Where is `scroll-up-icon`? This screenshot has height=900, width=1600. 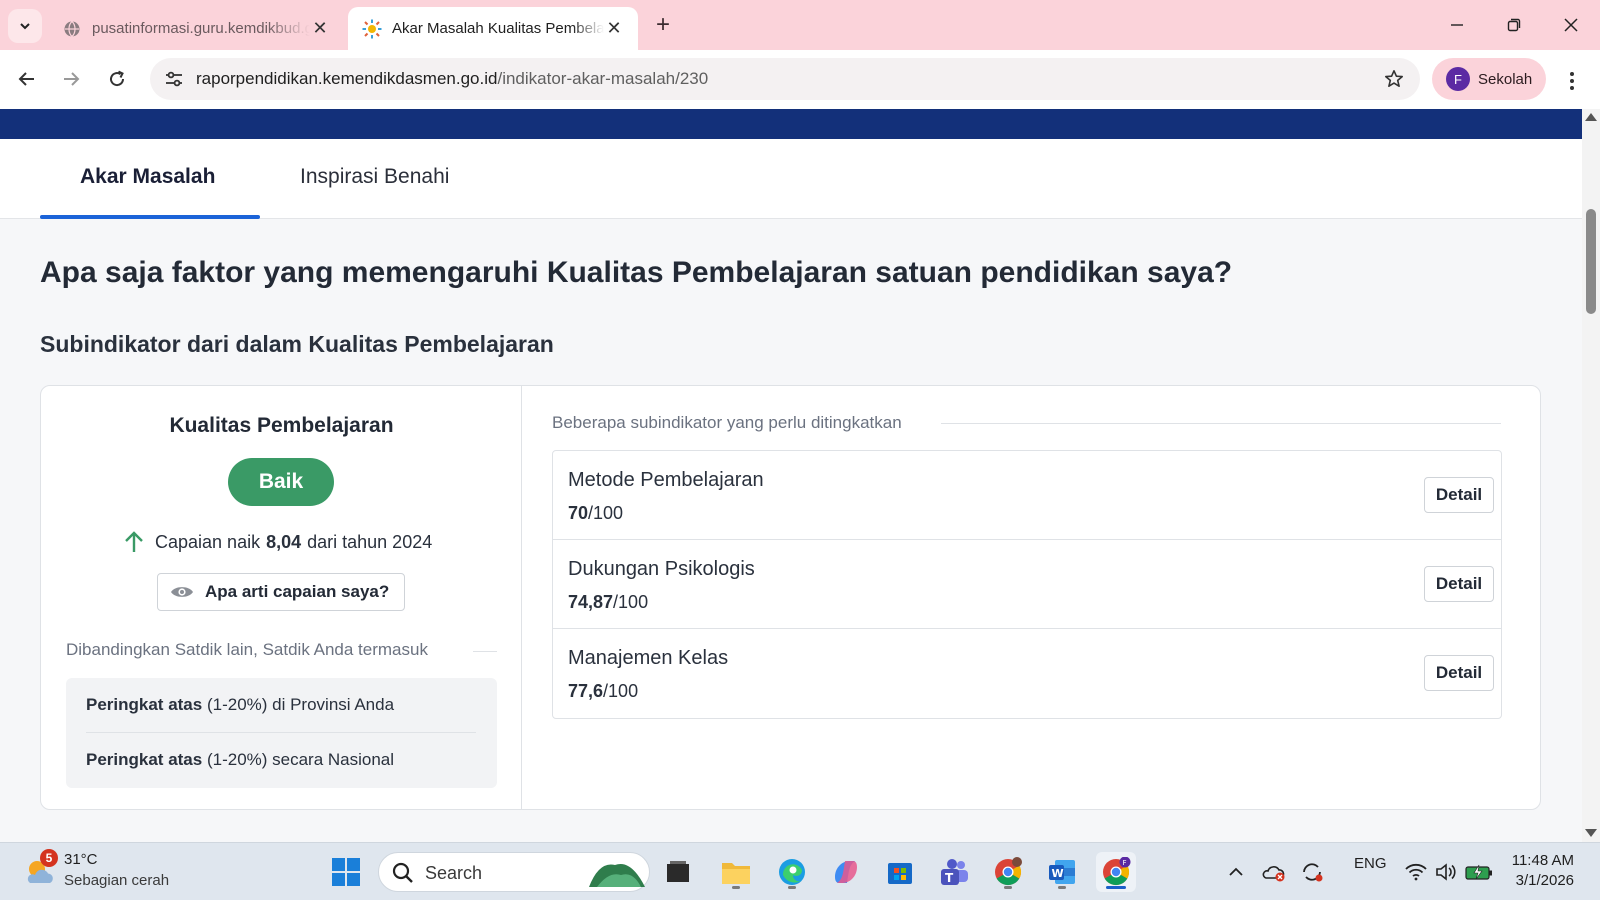
scroll-up-icon is located at coordinates (1591, 117).